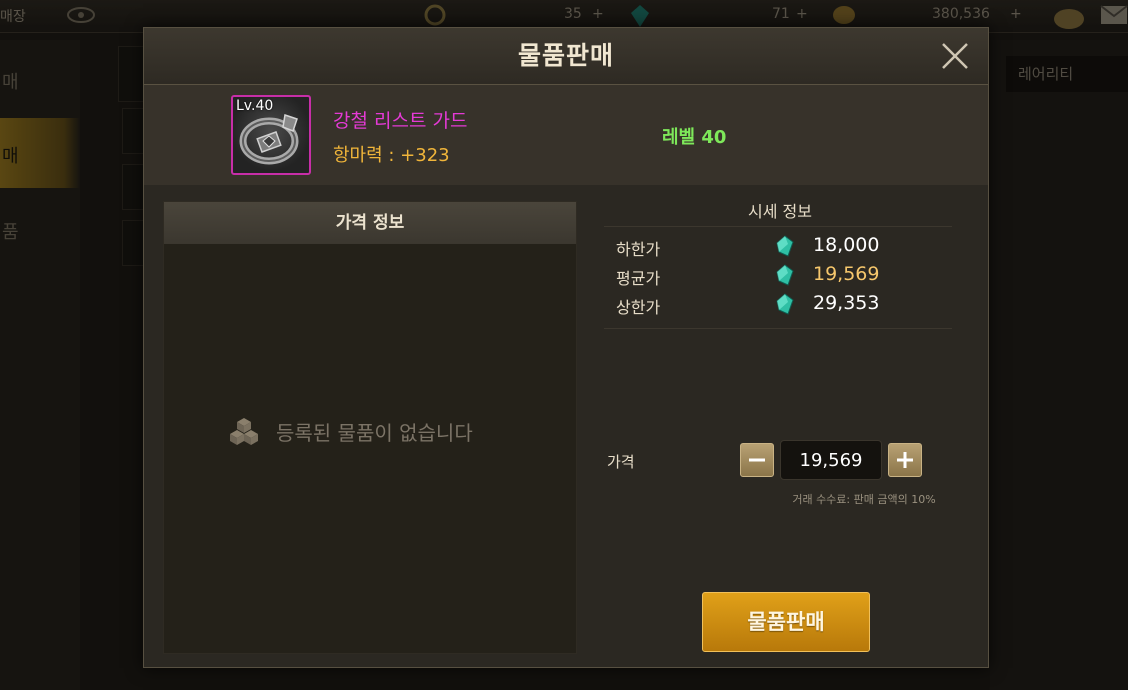 The image size is (1128, 690). What do you see at coordinates (864, 499) in the screenshot?
I see `fee-note: 거래 수수료: 판매 금액의 10%` at bounding box center [864, 499].